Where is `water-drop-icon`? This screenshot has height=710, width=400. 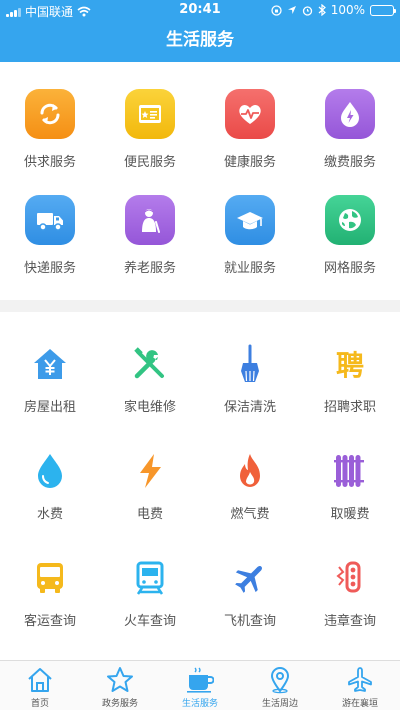 water-drop-icon is located at coordinates (50, 471).